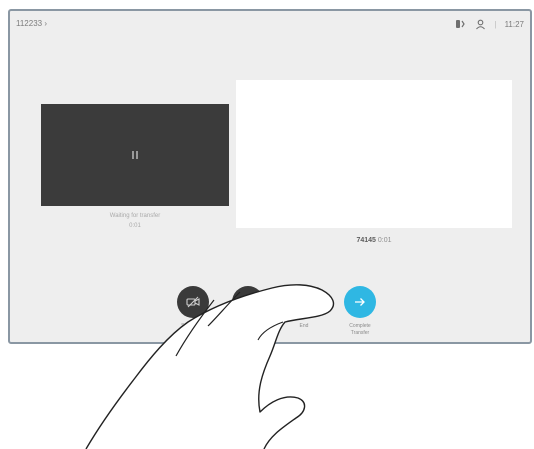 The height and width of the screenshot is (449, 534). I want to click on waiting-call-tile, so click(135, 155).